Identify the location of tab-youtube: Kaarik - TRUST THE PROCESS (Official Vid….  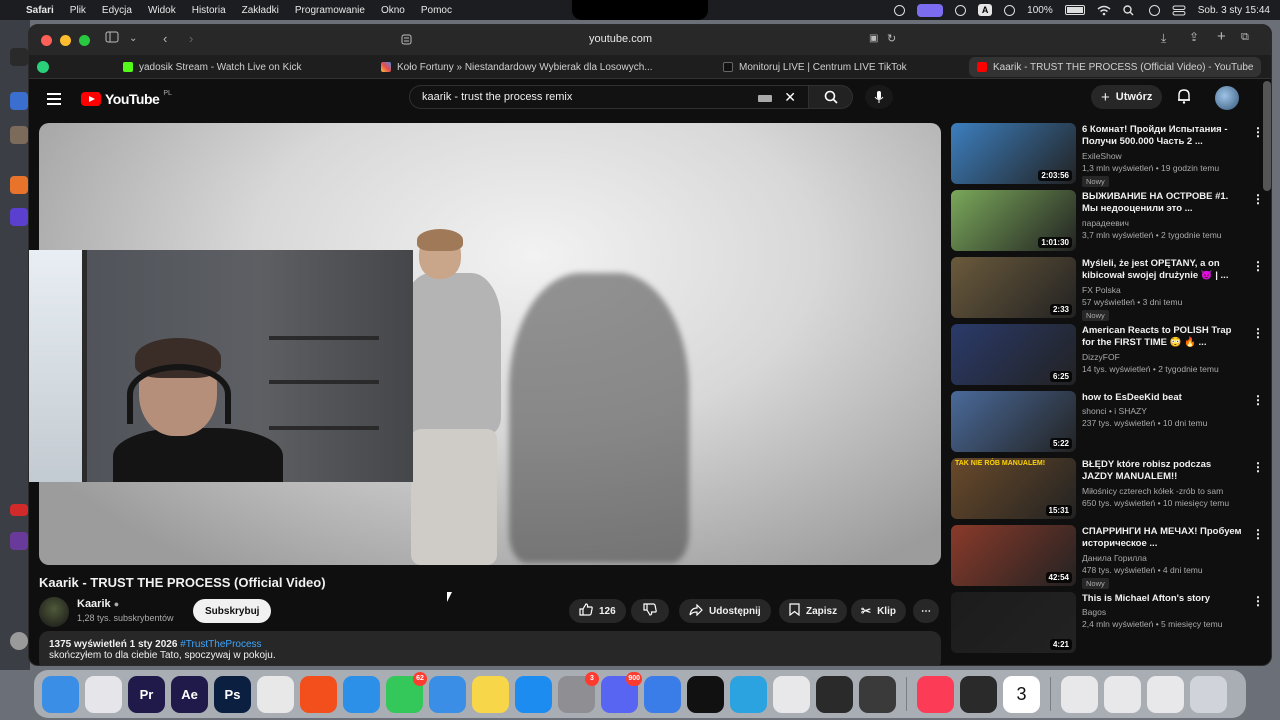
(1115, 67).